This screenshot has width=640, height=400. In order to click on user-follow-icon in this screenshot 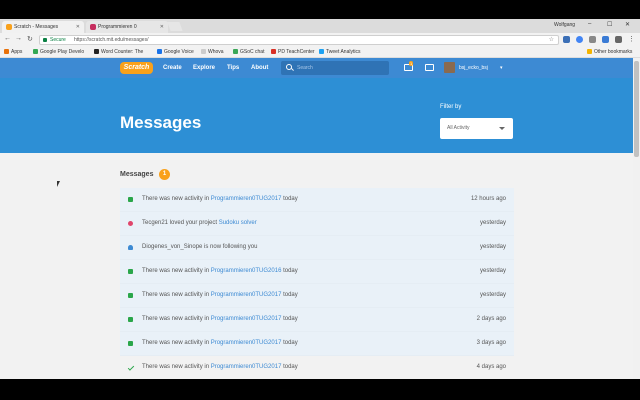, I will do `click(130, 247)`.